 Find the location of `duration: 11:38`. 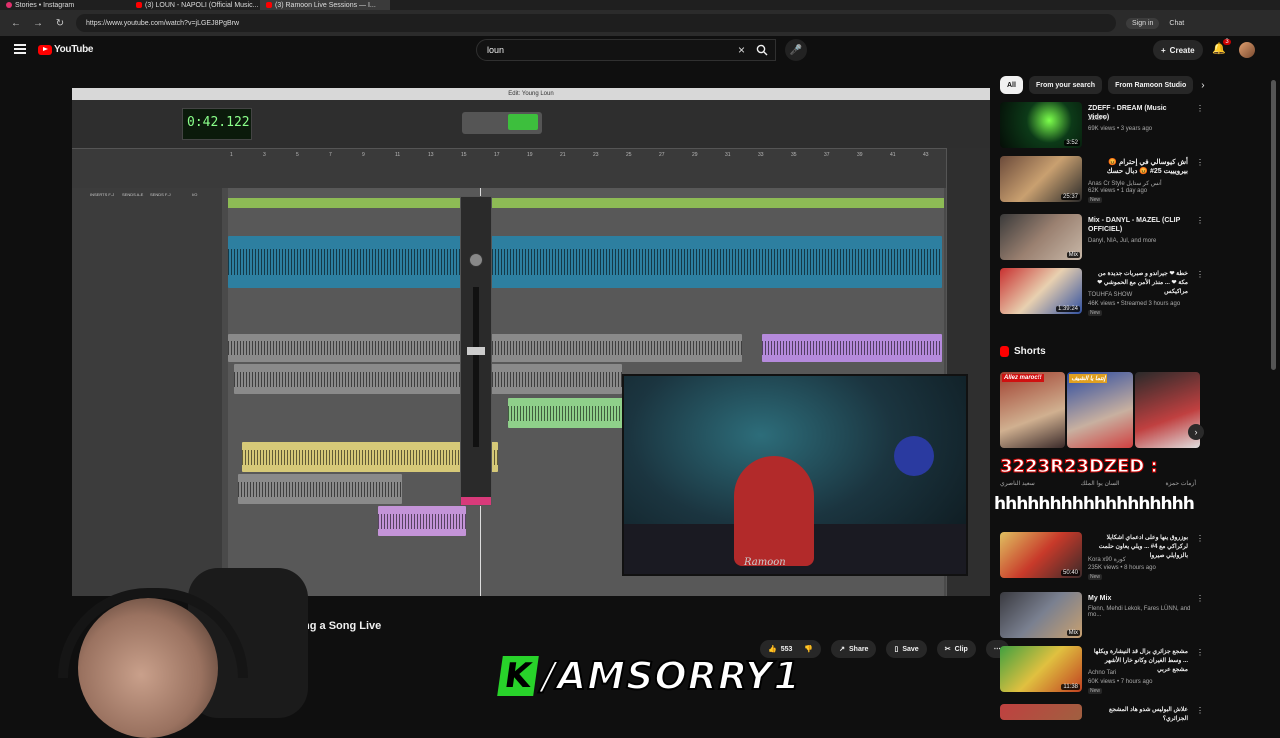

duration: 11:38 is located at coordinates (1070, 687).